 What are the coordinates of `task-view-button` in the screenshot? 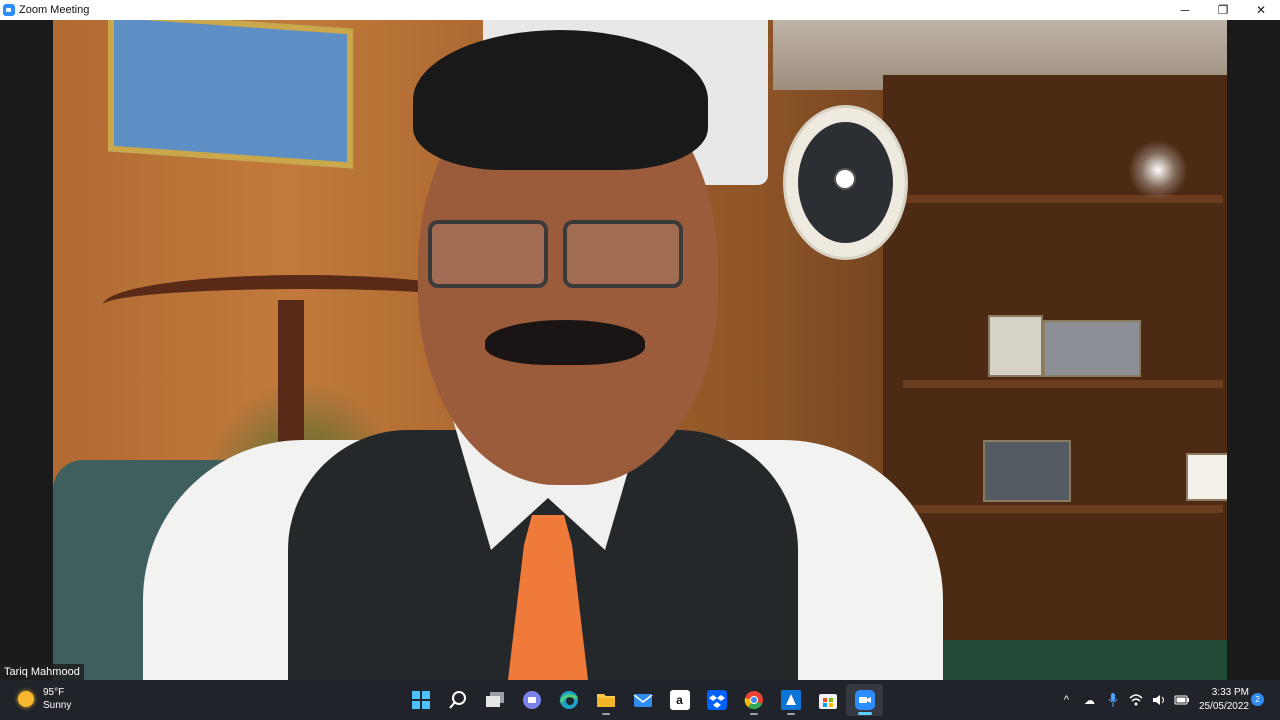 It's located at (494, 700).